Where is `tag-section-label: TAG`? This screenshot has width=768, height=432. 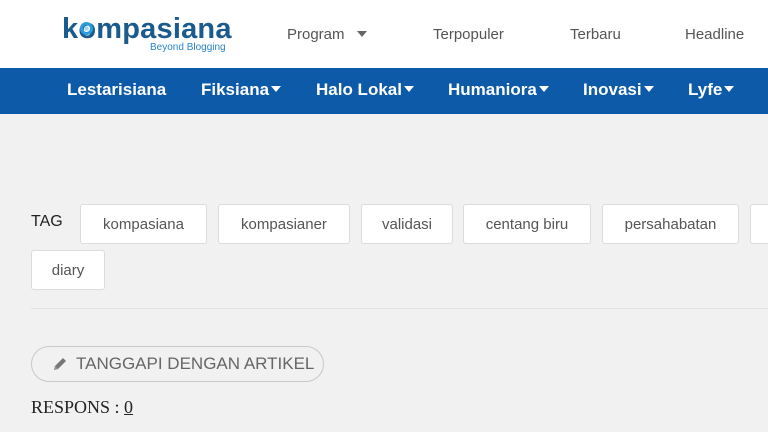
tag-section-label: TAG is located at coordinates (47, 221).